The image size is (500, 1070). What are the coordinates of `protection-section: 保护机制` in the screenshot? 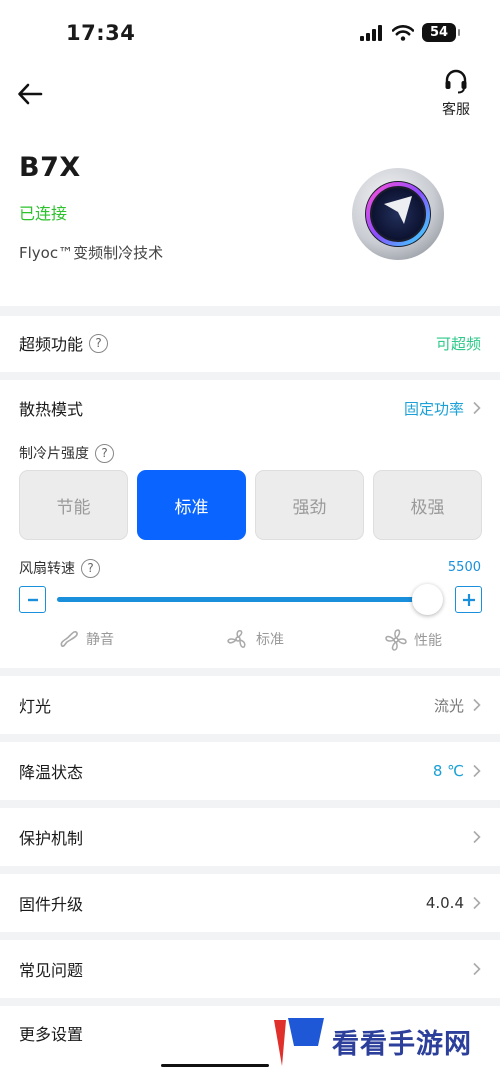 It's located at (250, 837).